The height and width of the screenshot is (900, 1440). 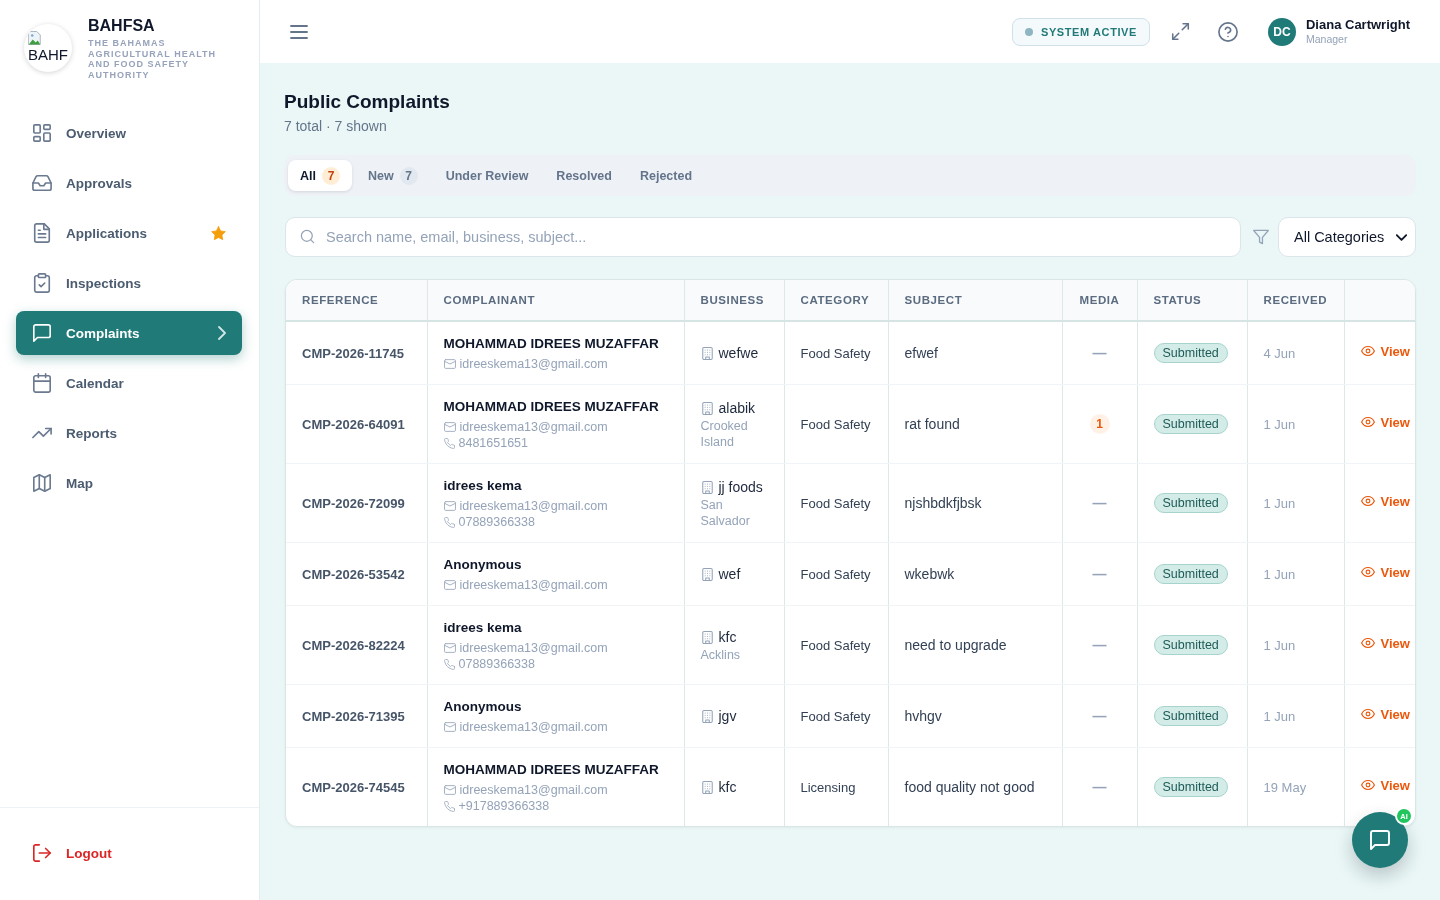 What do you see at coordinates (152, 59) in the screenshot?
I see `brand-tagline: THE BAHAMAS AGRICULTURAL HEALTH AND FOOD SAFETY AUTHORITY` at bounding box center [152, 59].